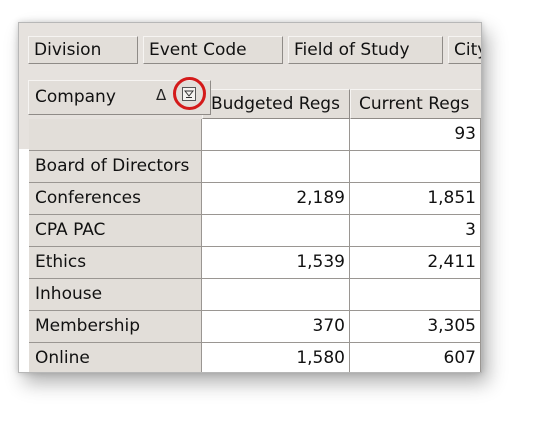 Image resolution: width=537 pixels, height=428 pixels. I want to click on row-label: Inhouse, so click(115, 295).